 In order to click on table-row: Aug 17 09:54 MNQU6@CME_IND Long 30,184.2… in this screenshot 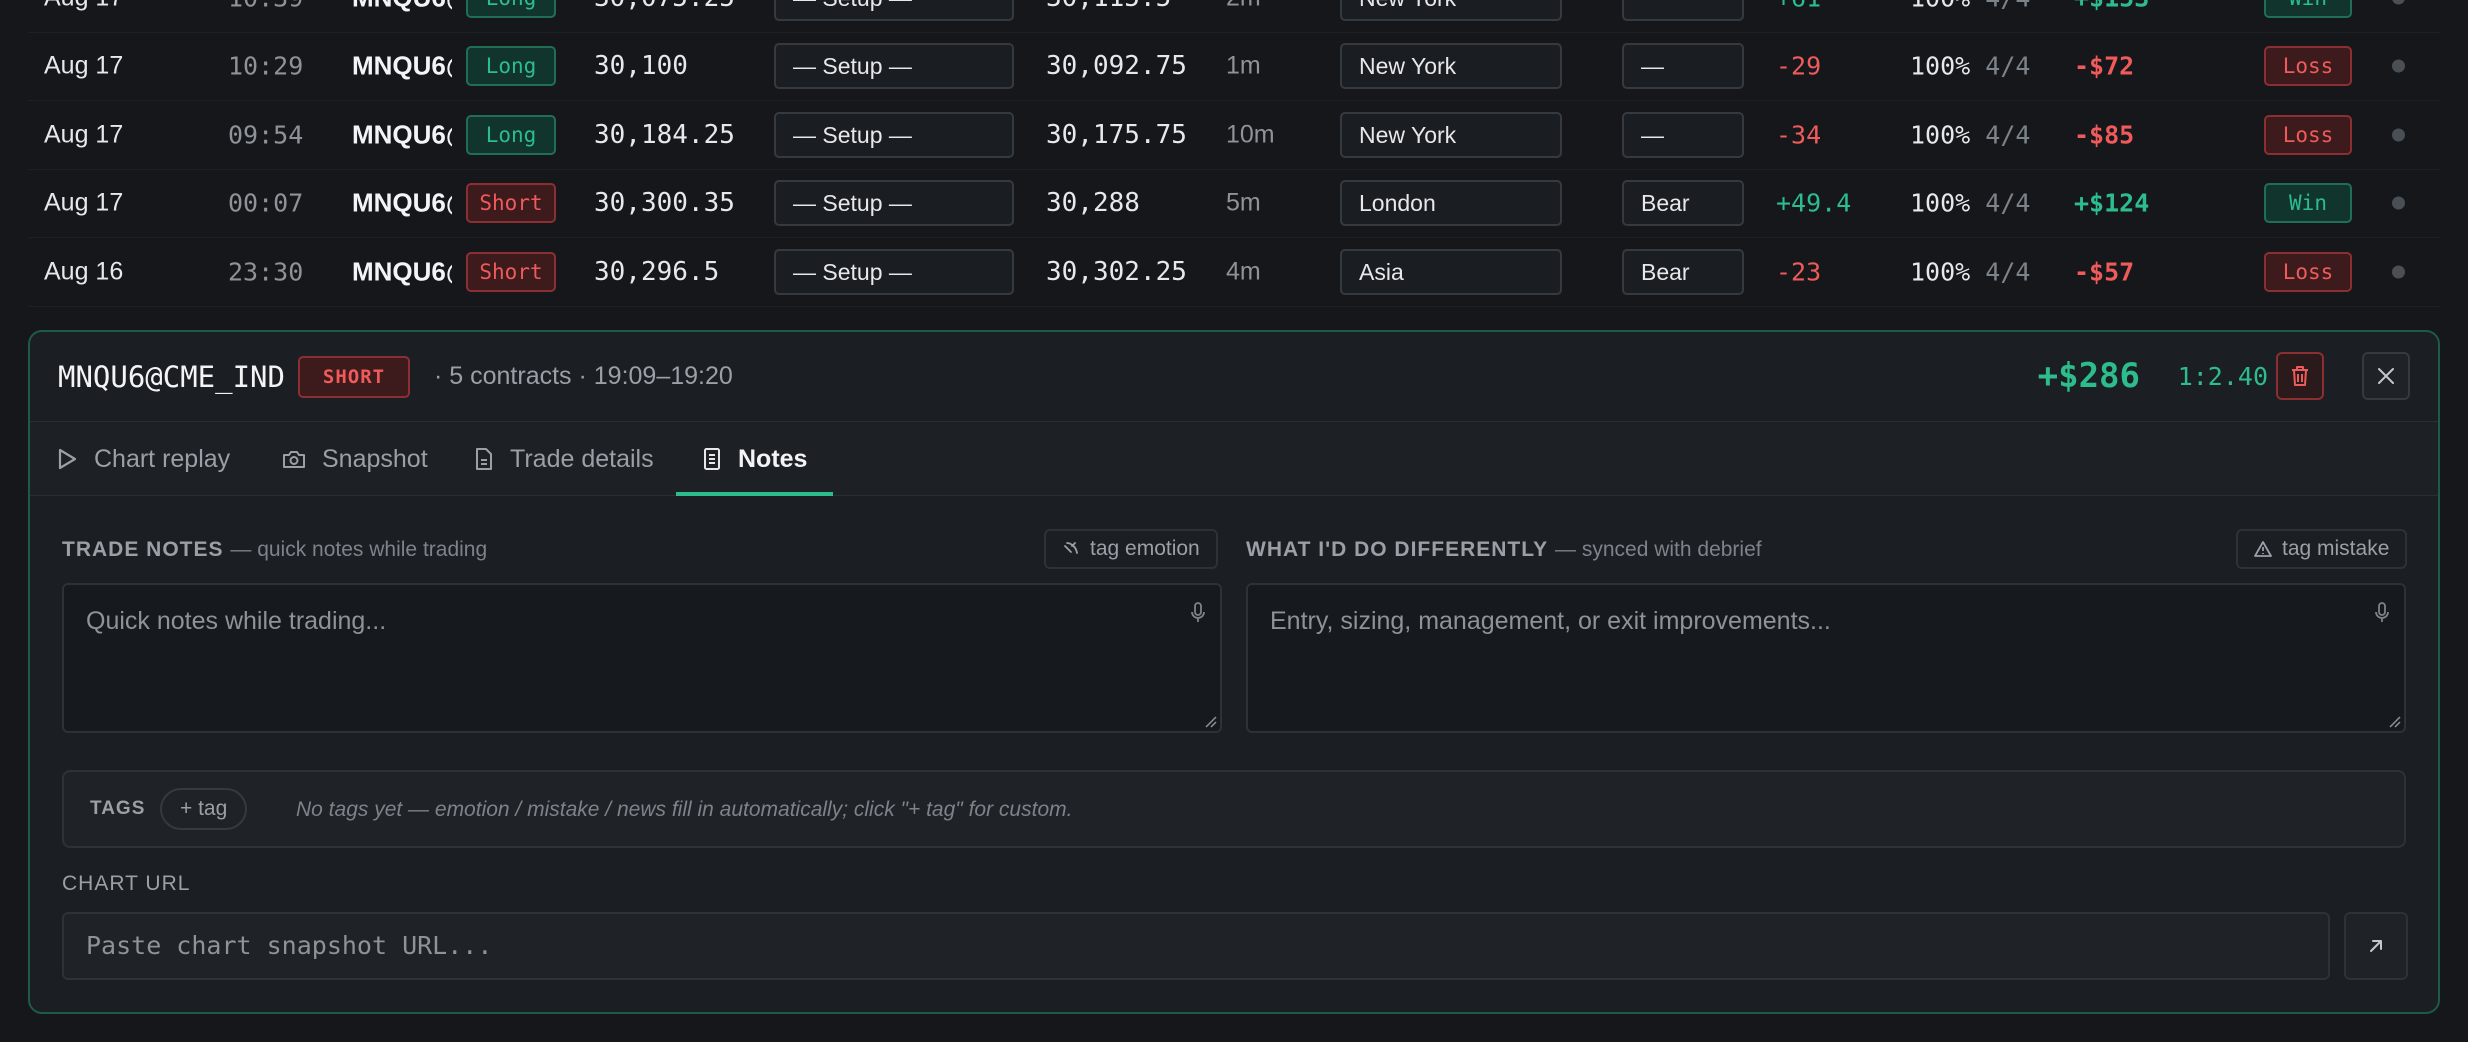, I will do `click(1234, 135)`.